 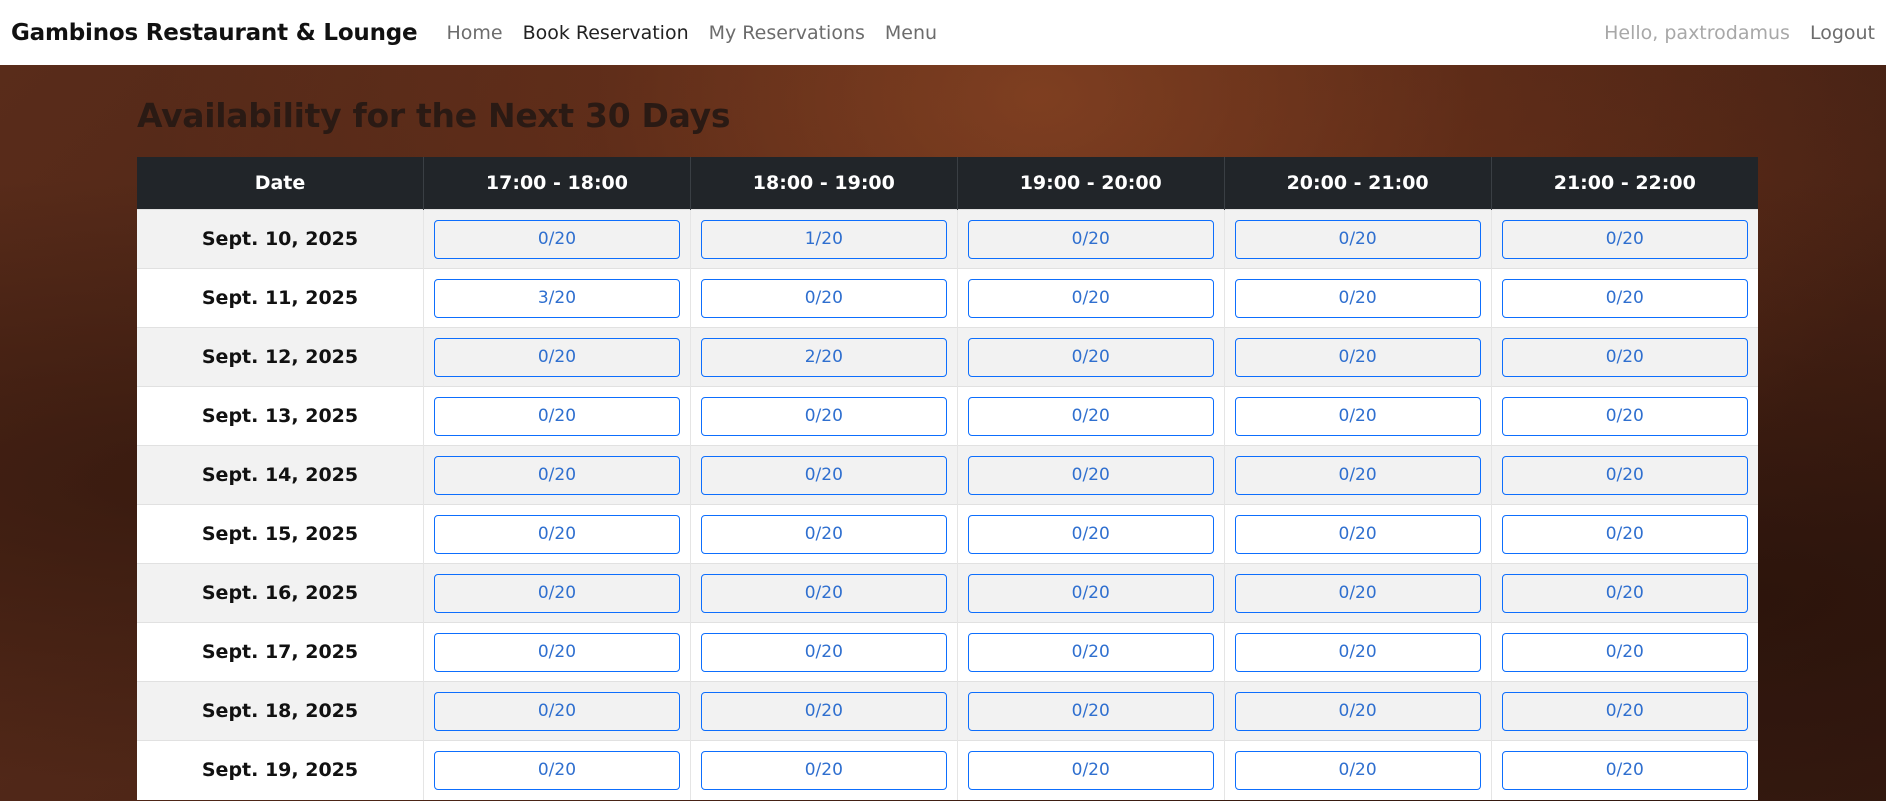 I want to click on table-row: Sept. 11, 2025 3/20 0/20 0/20 0/20 0/20, so click(x=947, y=298).